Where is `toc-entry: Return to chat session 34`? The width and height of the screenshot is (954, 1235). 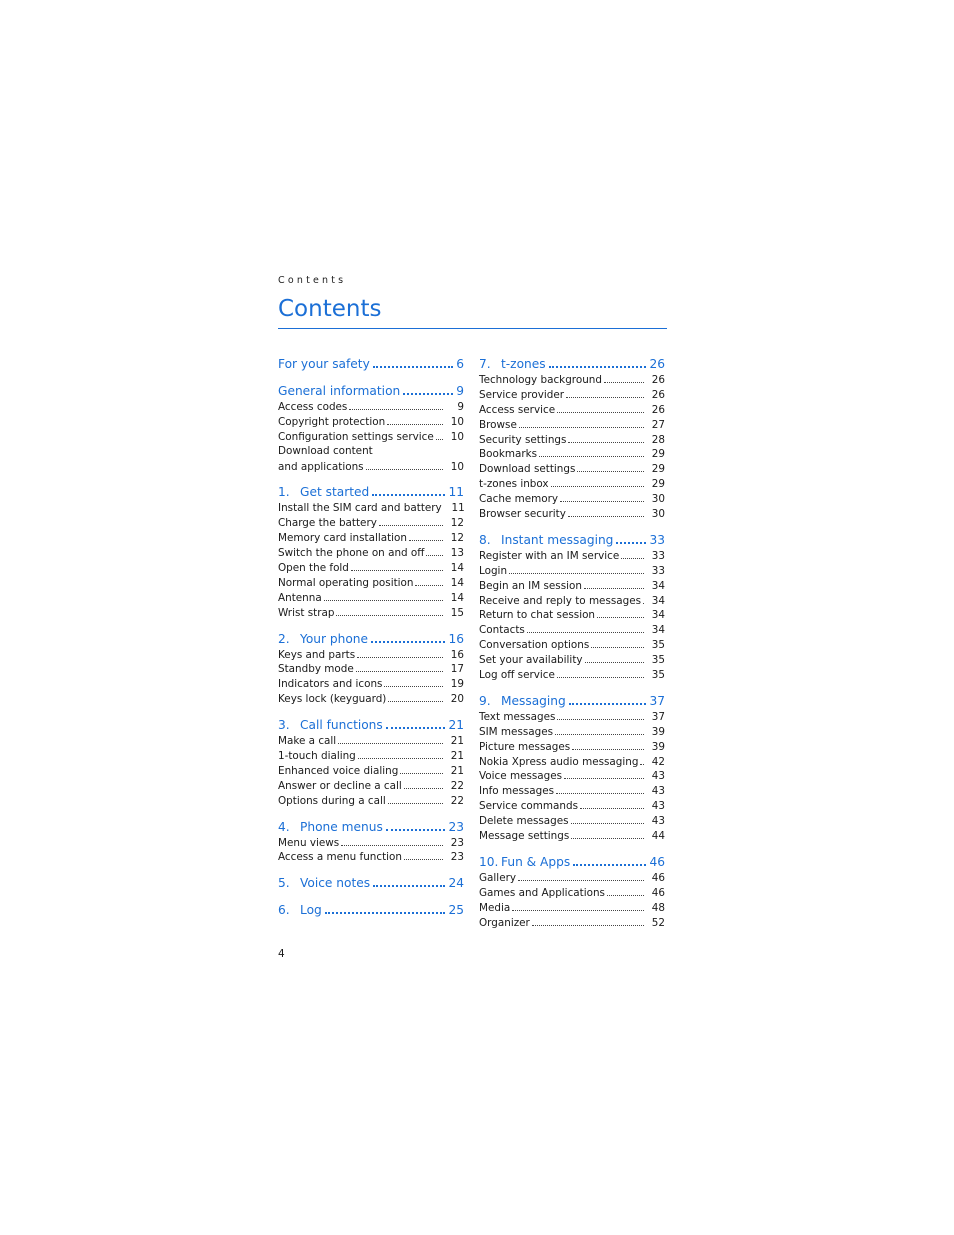
toc-entry: Return to chat session 34 is located at coordinates (572, 614).